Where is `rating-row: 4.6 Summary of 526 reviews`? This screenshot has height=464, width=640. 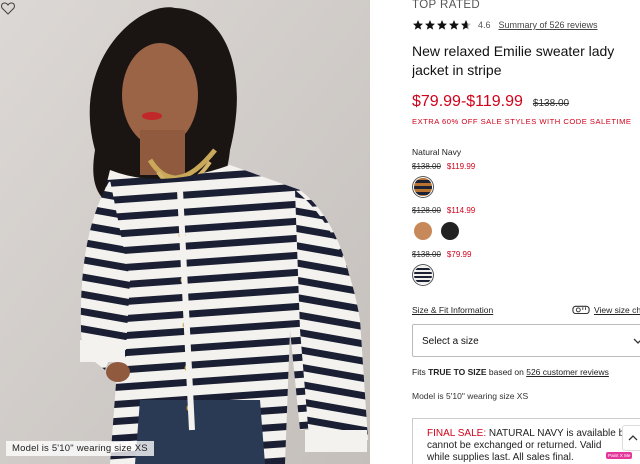
rating-row: 4.6 Summary of 526 reviews is located at coordinates (505, 25).